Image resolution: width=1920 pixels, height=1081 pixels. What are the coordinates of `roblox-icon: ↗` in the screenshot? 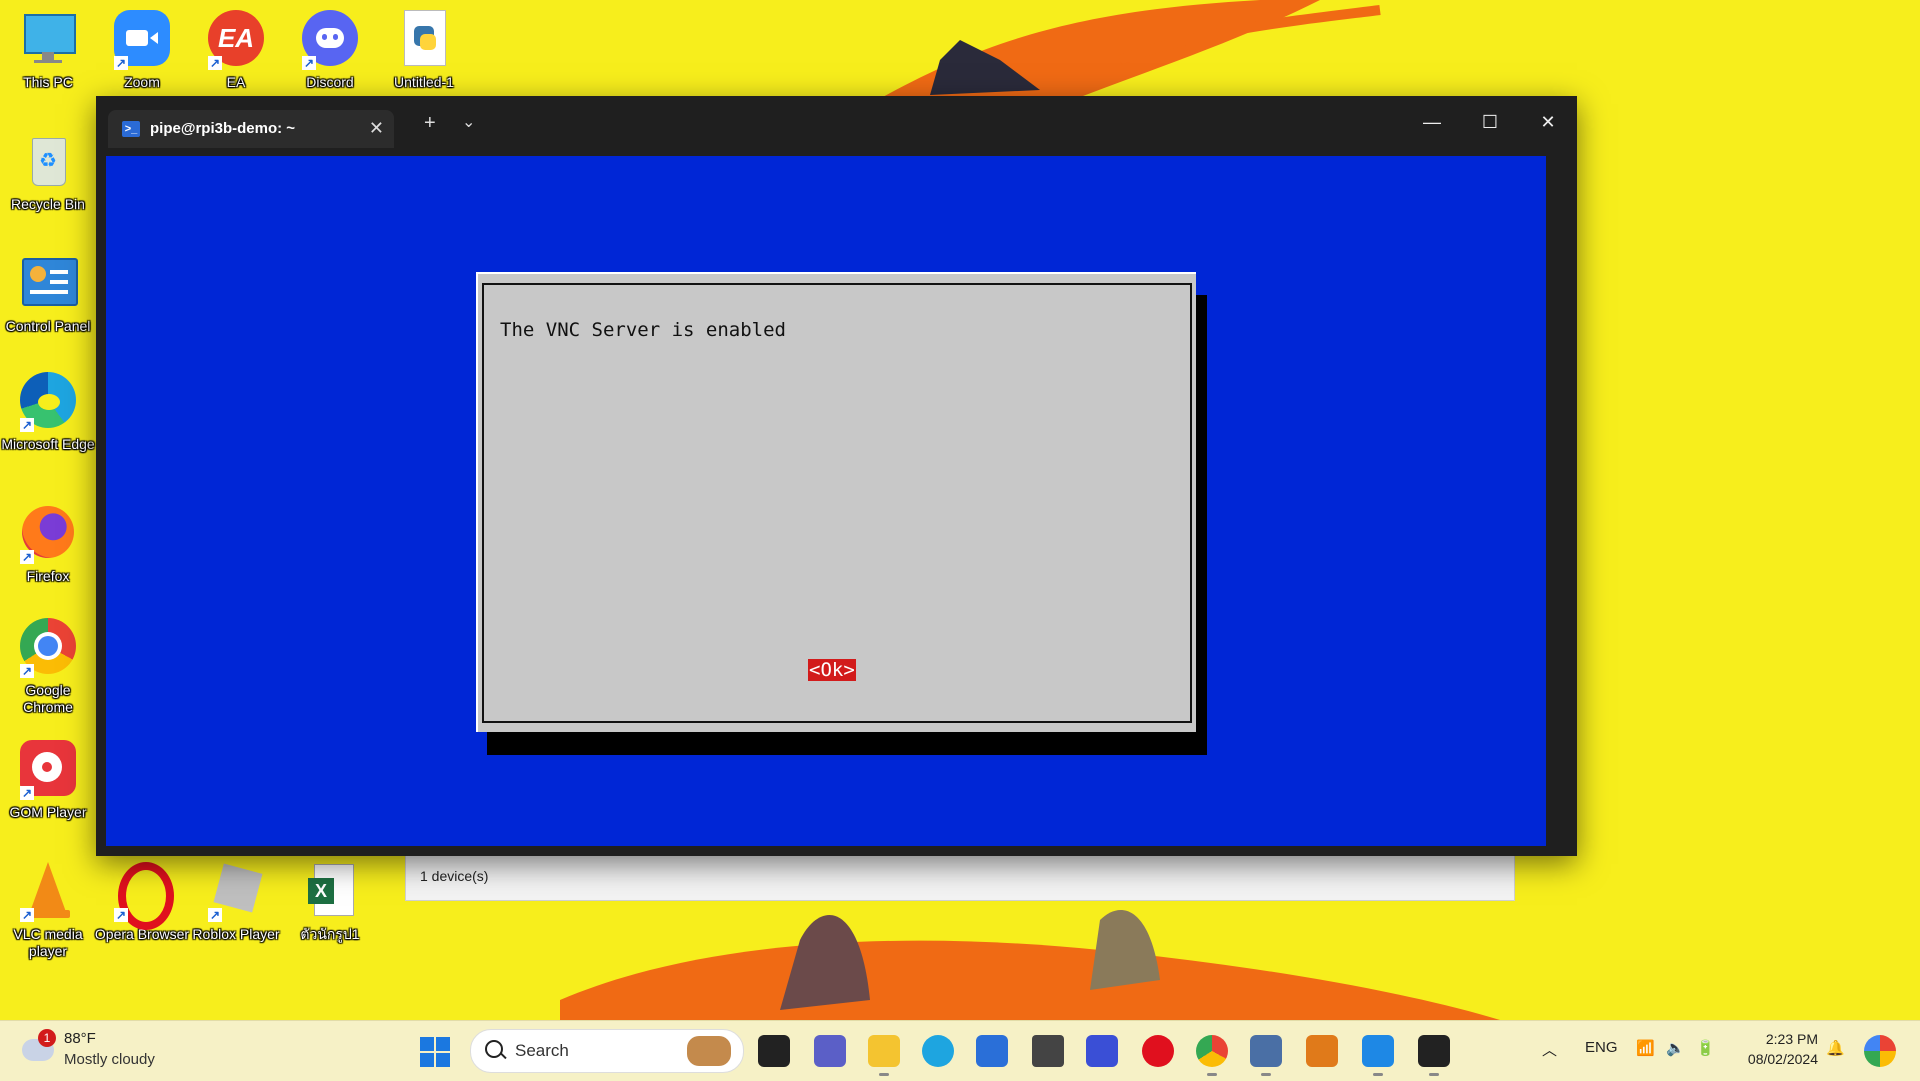 It's located at (236, 892).